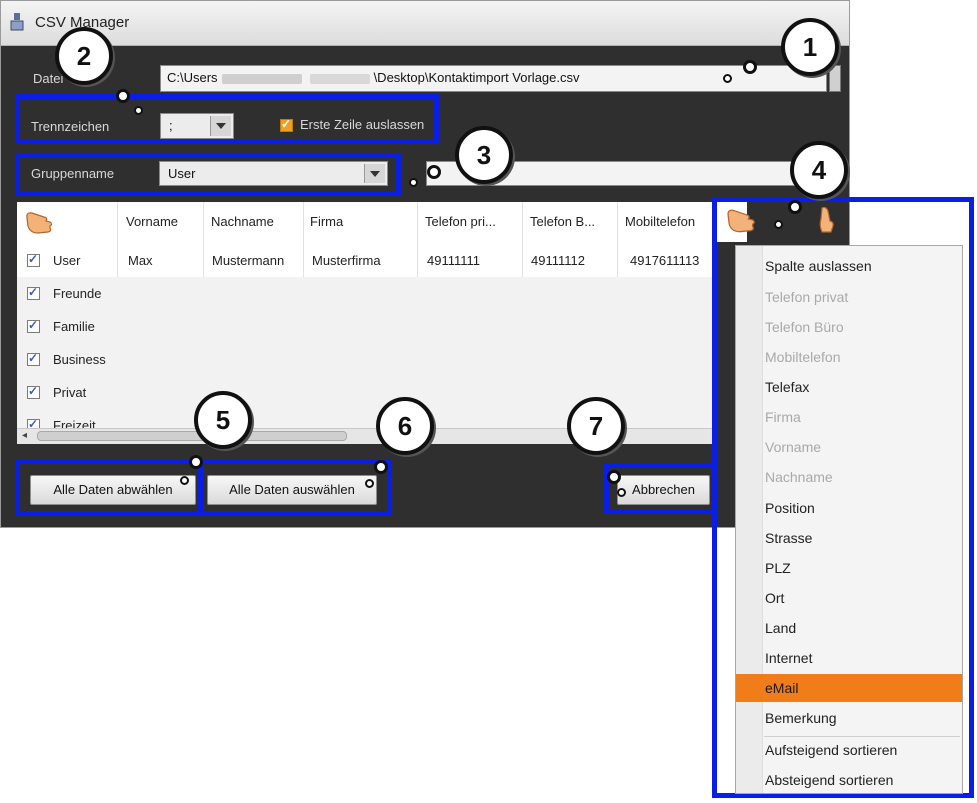 This screenshot has width=977, height=803. Describe the element at coordinates (795, 207) in the screenshot. I see `callout-4-bubble` at that location.